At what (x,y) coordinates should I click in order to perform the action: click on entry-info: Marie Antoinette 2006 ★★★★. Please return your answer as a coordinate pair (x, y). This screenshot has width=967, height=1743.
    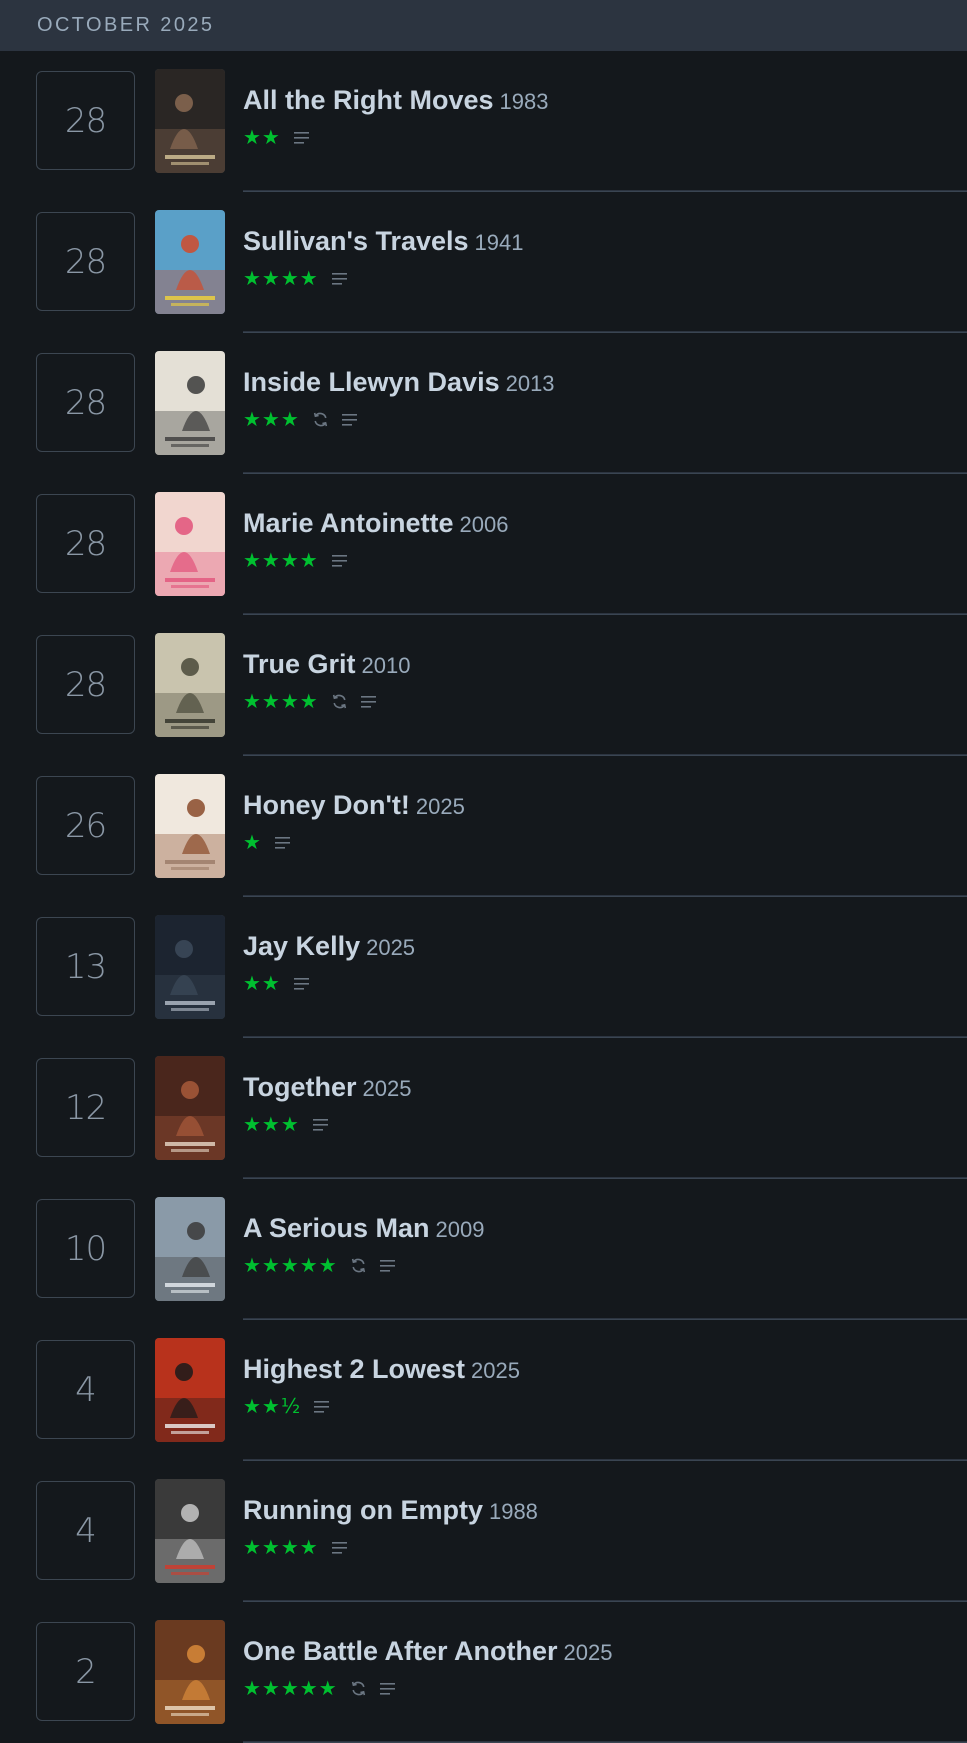
    Looking at the image, I should click on (605, 541).